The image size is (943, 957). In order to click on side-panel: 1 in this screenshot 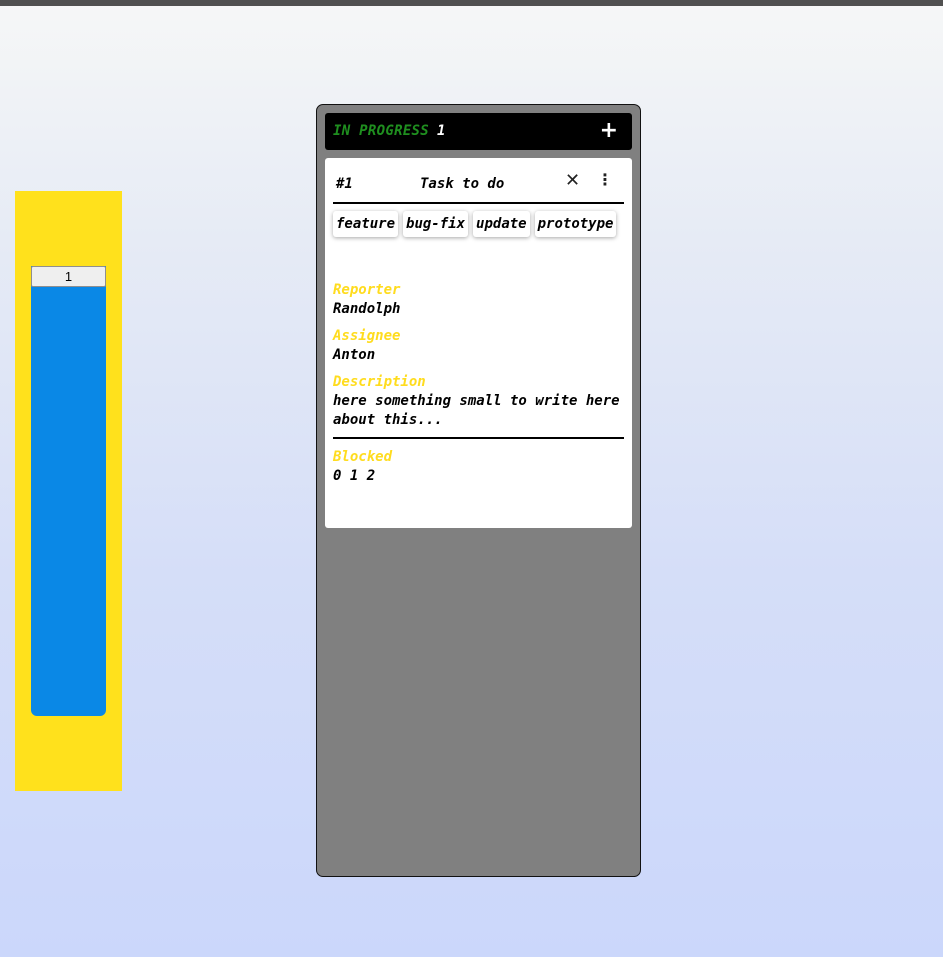, I will do `click(68, 491)`.